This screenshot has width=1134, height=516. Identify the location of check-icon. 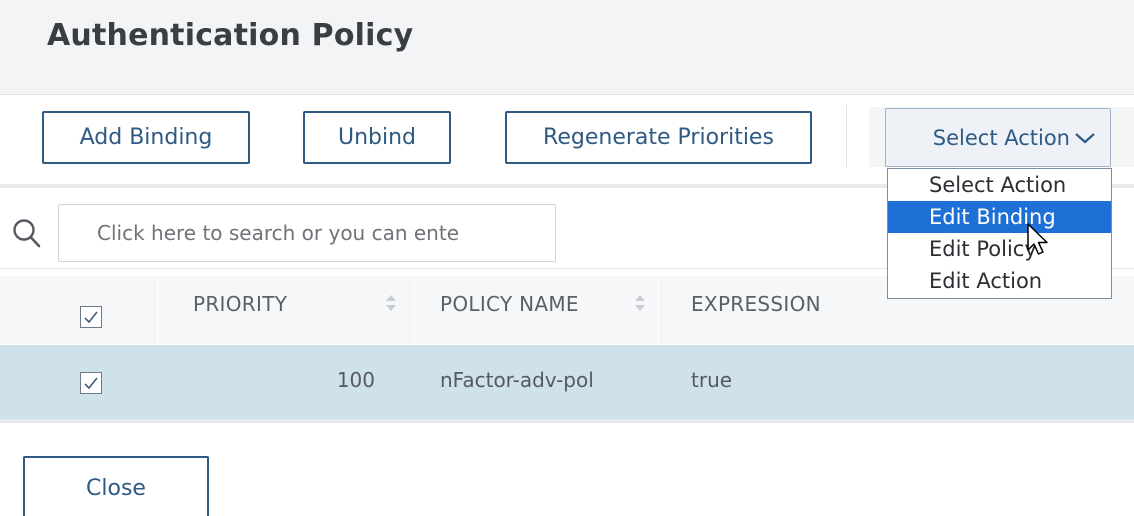
(91, 317).